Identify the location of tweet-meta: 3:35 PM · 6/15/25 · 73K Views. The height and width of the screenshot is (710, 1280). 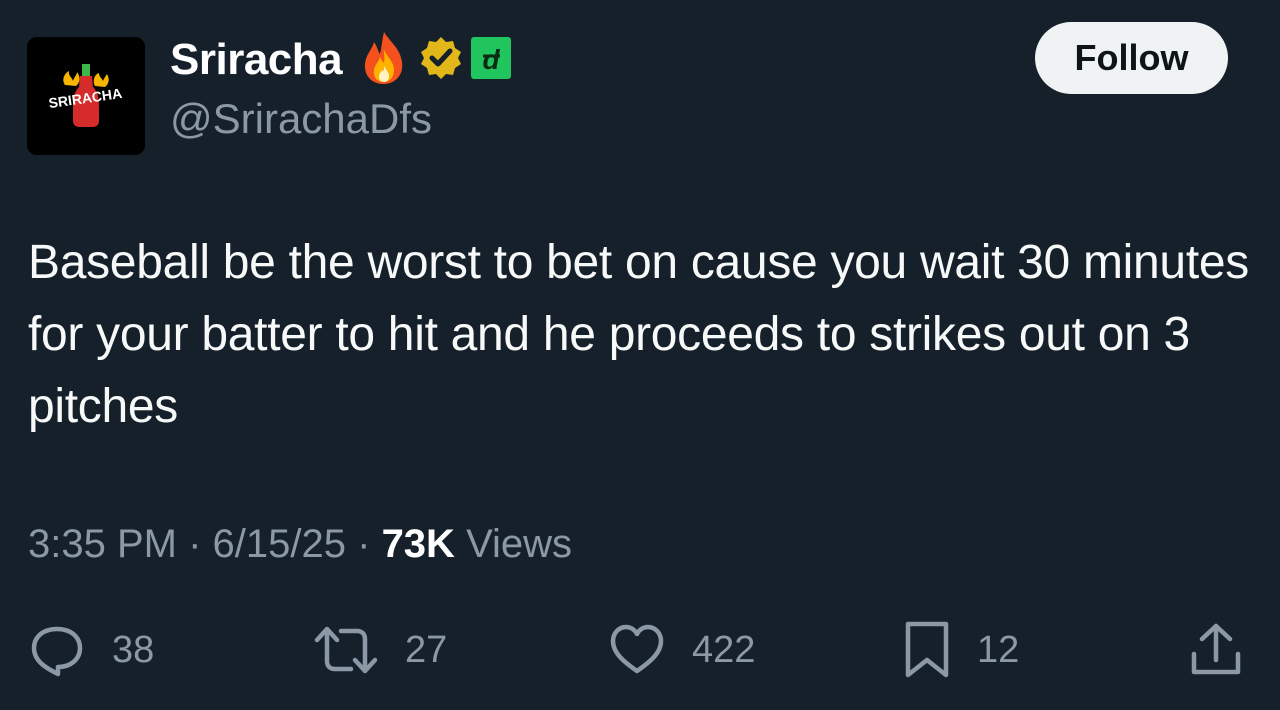
(300, 544).